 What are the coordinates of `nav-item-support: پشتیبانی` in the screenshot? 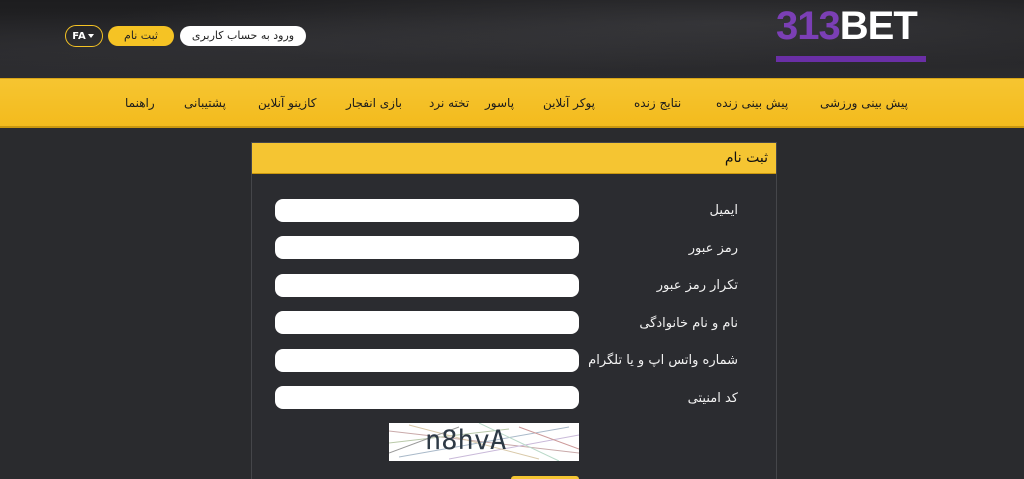 It's located at (205, 103).